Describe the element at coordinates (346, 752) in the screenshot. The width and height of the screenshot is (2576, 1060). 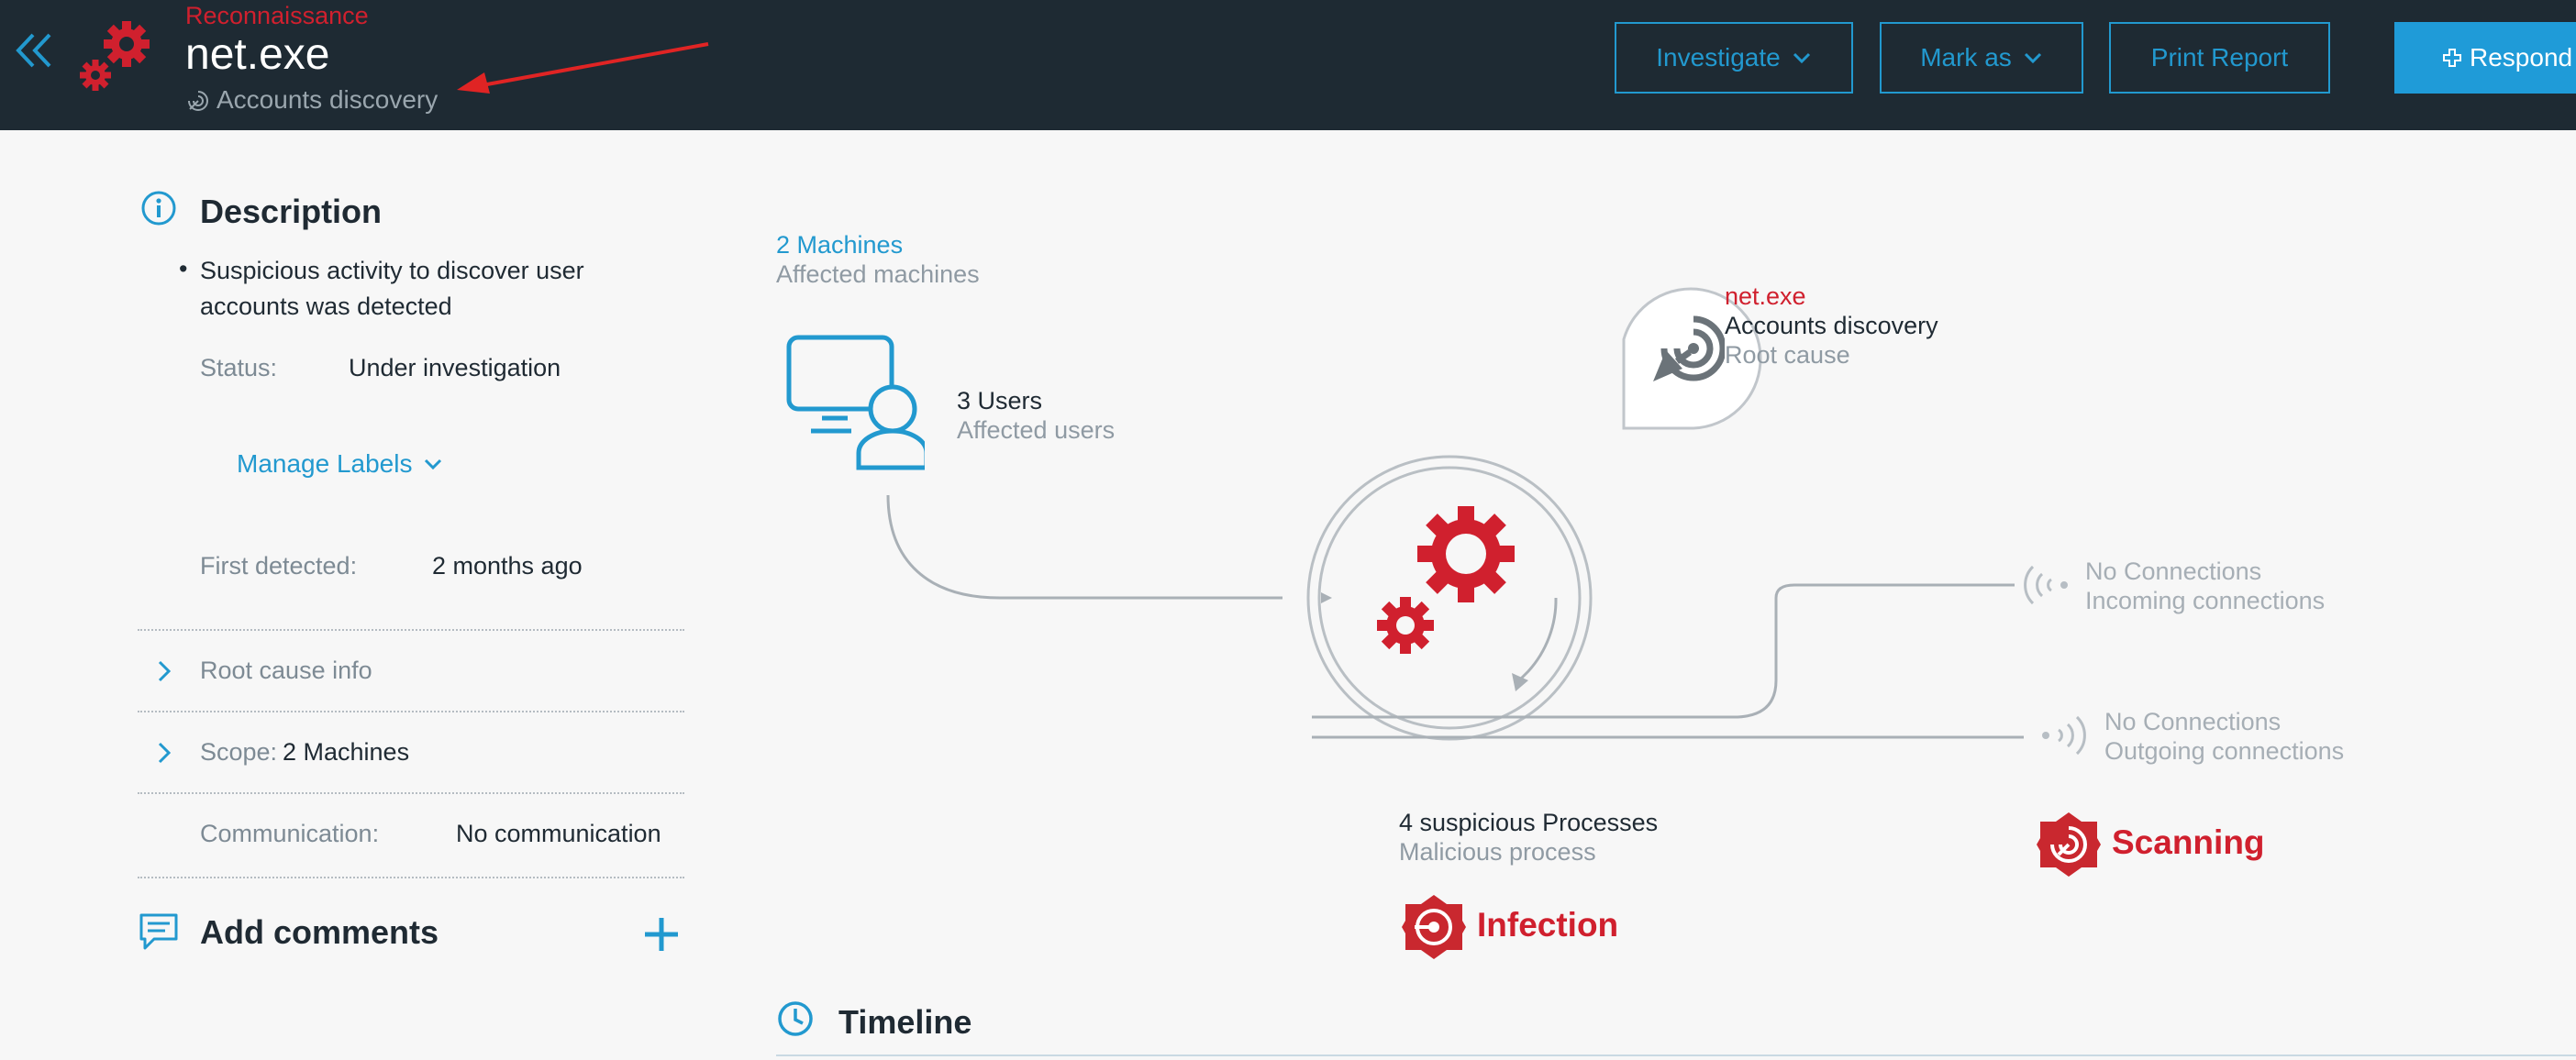
I see `scope-value: 2 Machines` at that location.